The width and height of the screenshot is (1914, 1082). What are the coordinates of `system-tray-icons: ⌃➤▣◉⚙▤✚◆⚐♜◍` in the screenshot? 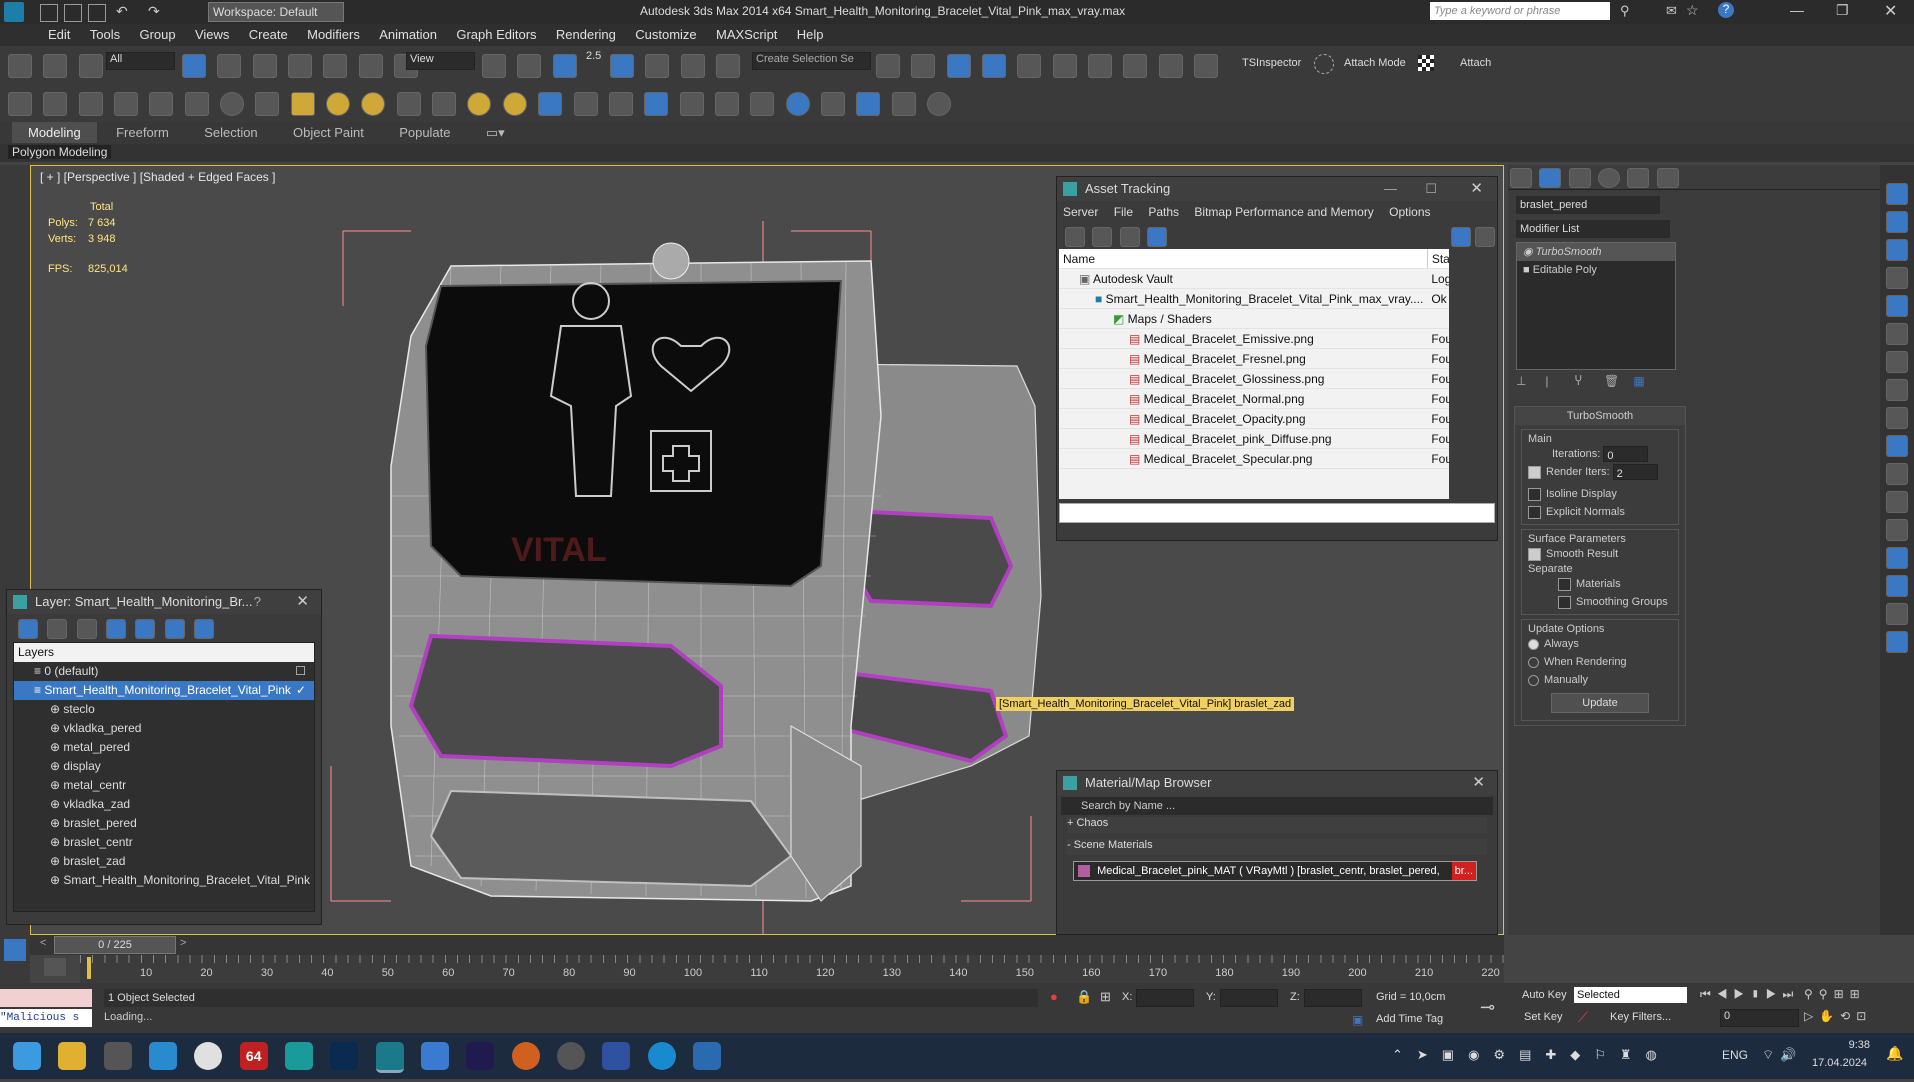 It's located at (1531, 1055).